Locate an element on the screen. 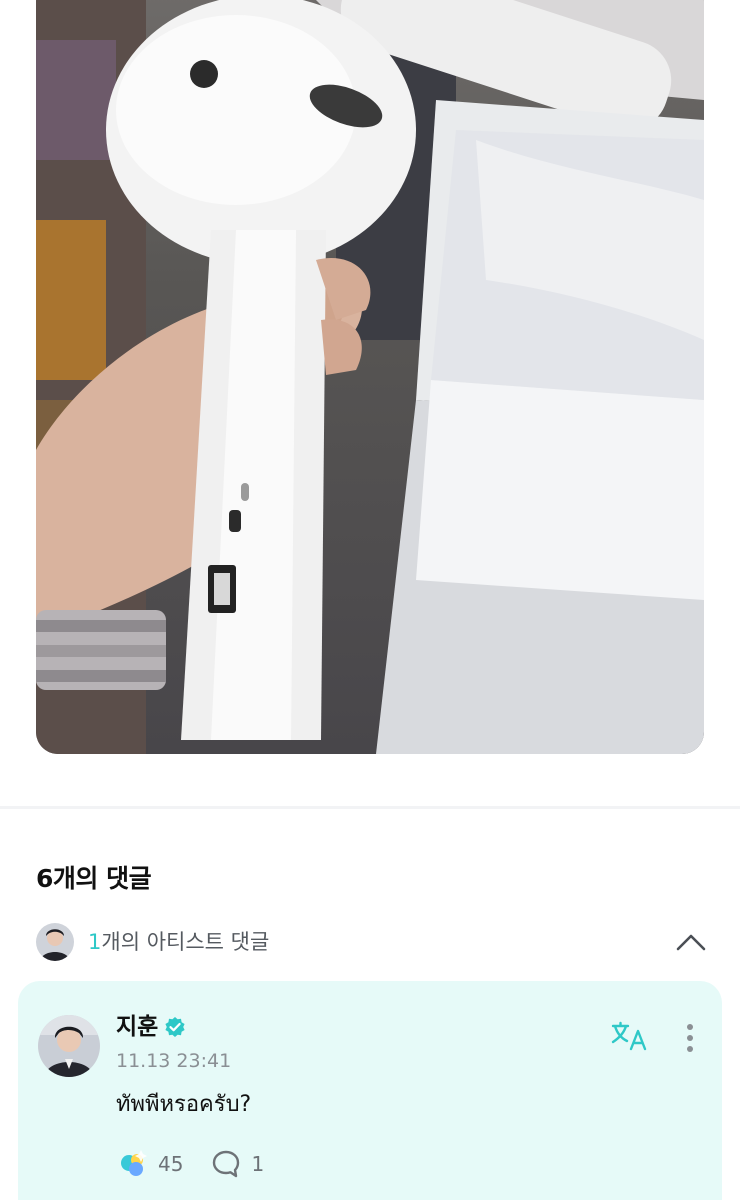 The width and height of the screenshot is (740, 1200). artist-comments-text: 개의 아티스트 댓글 is located at coordinates (185, 942).